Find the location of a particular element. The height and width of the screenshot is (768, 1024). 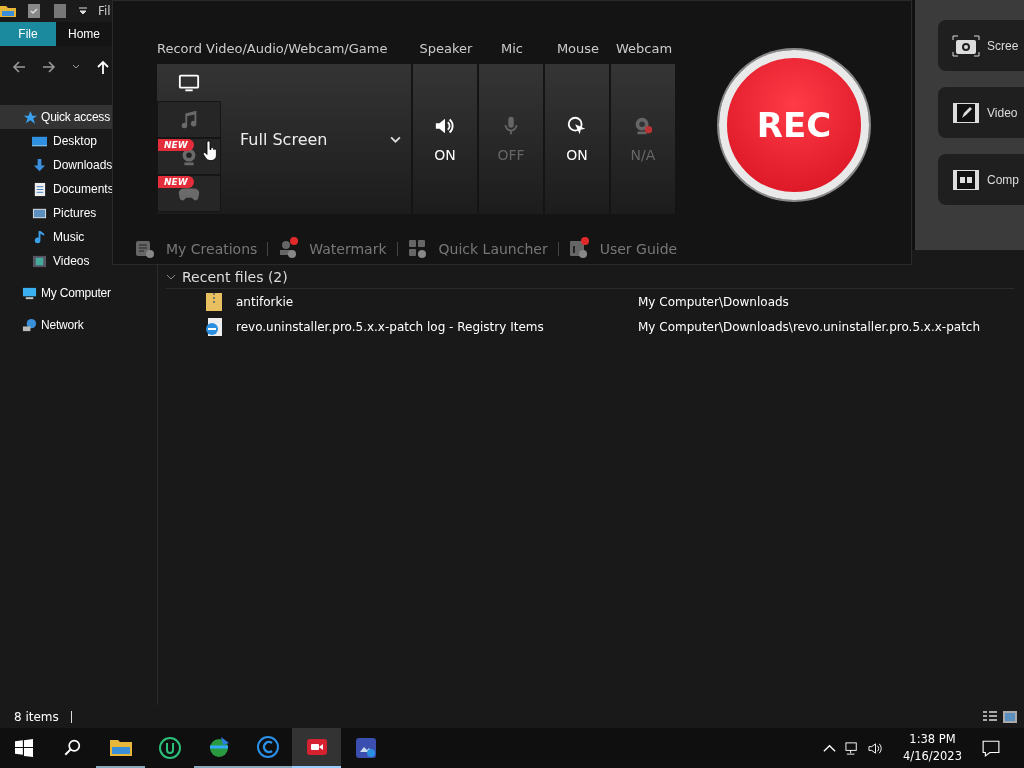

nav-label: Network is located at coordinates (62, 325).